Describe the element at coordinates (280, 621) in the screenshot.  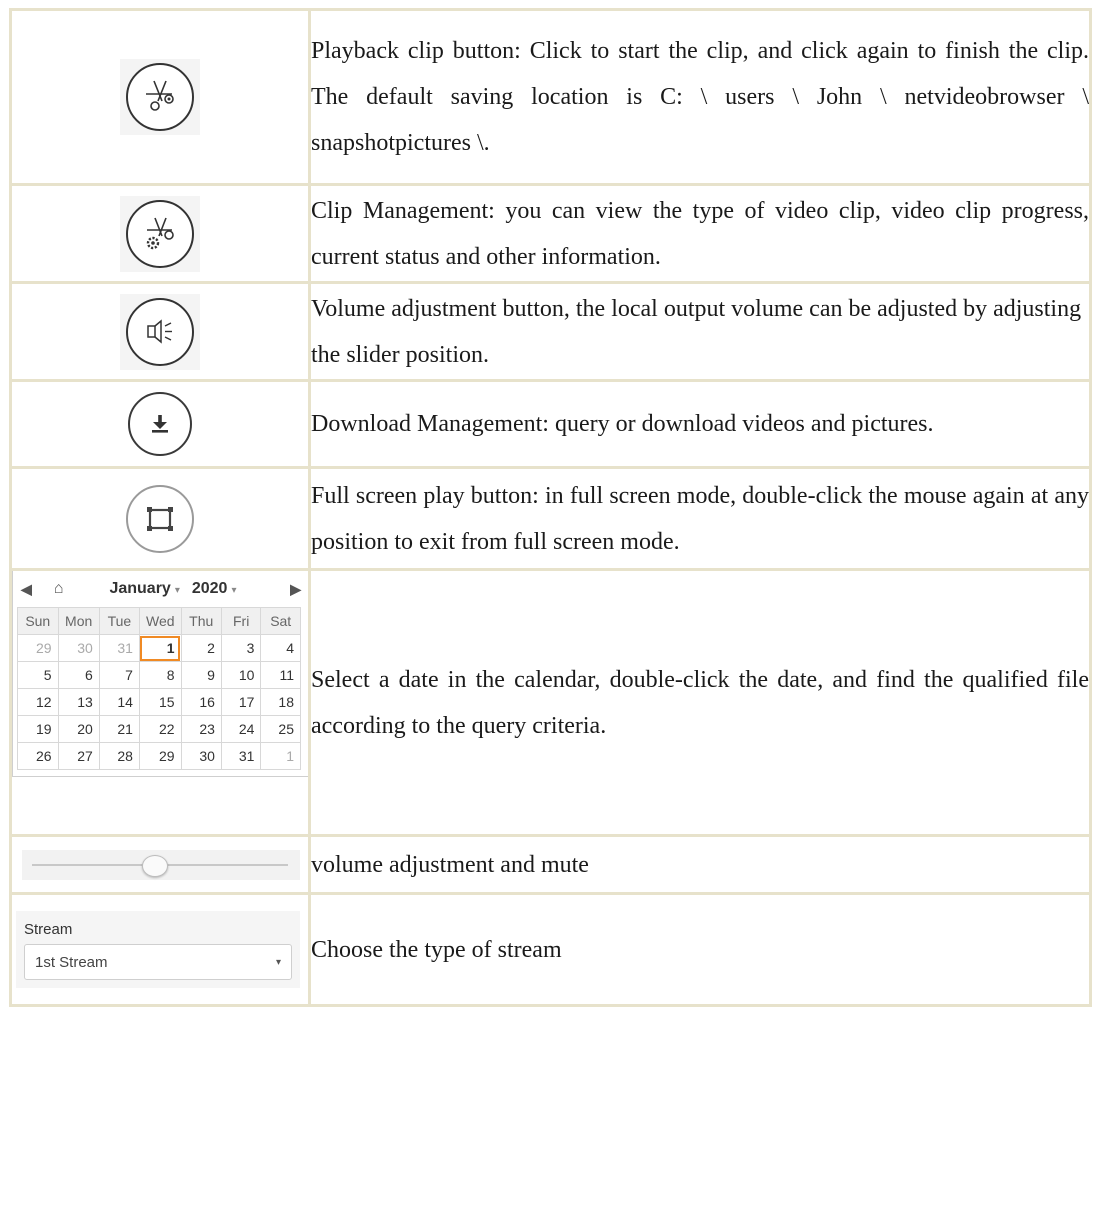
I see `weekday-label: Sat` at that location.